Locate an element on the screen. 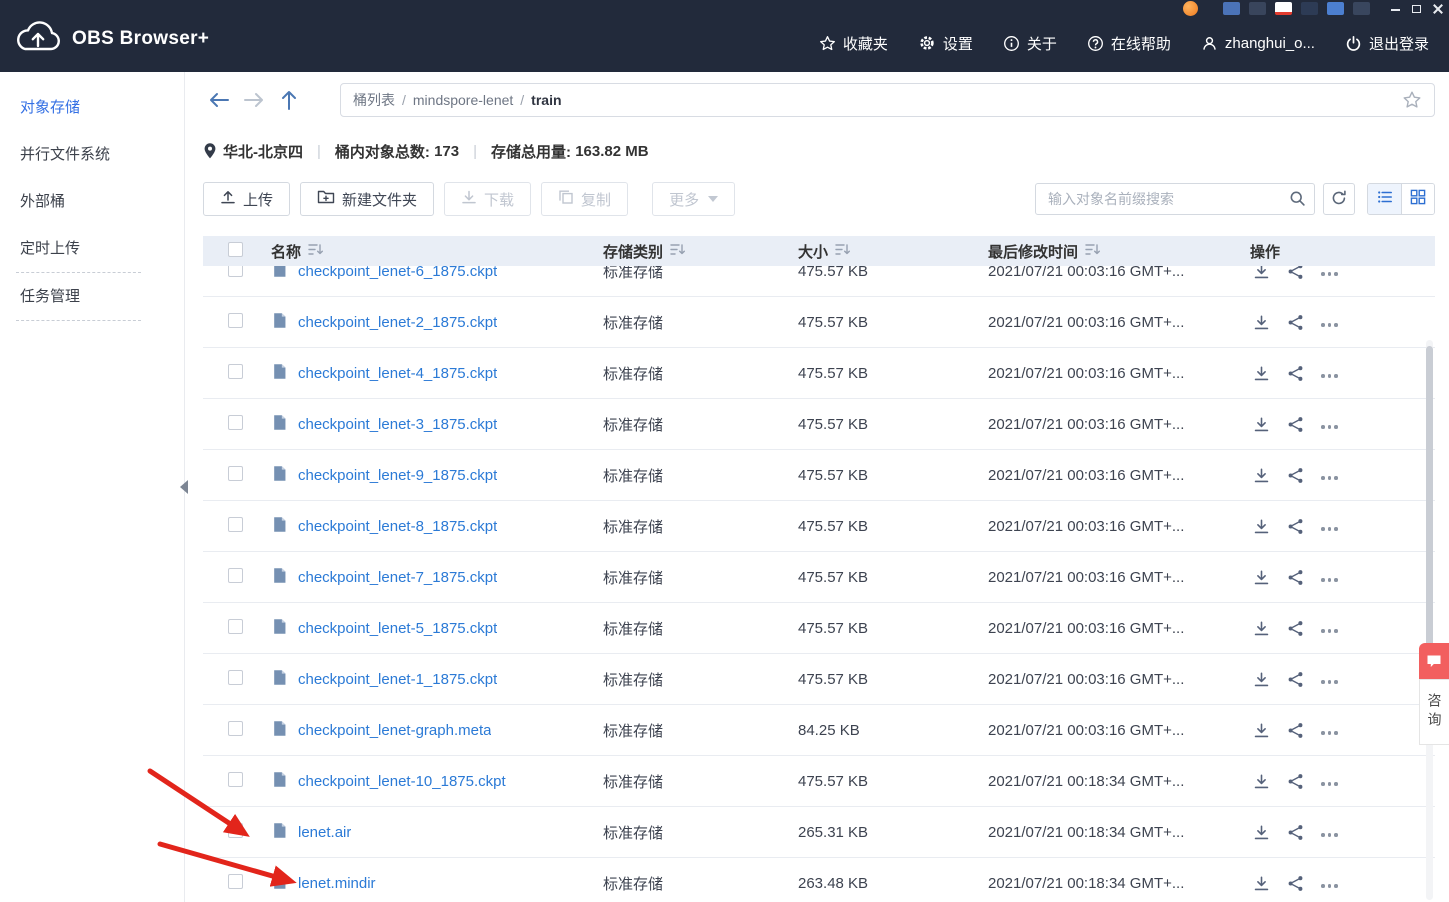 This screenshot has height=902, width=1449. menu-settings: 设置 is located at coordinates (945, 43).